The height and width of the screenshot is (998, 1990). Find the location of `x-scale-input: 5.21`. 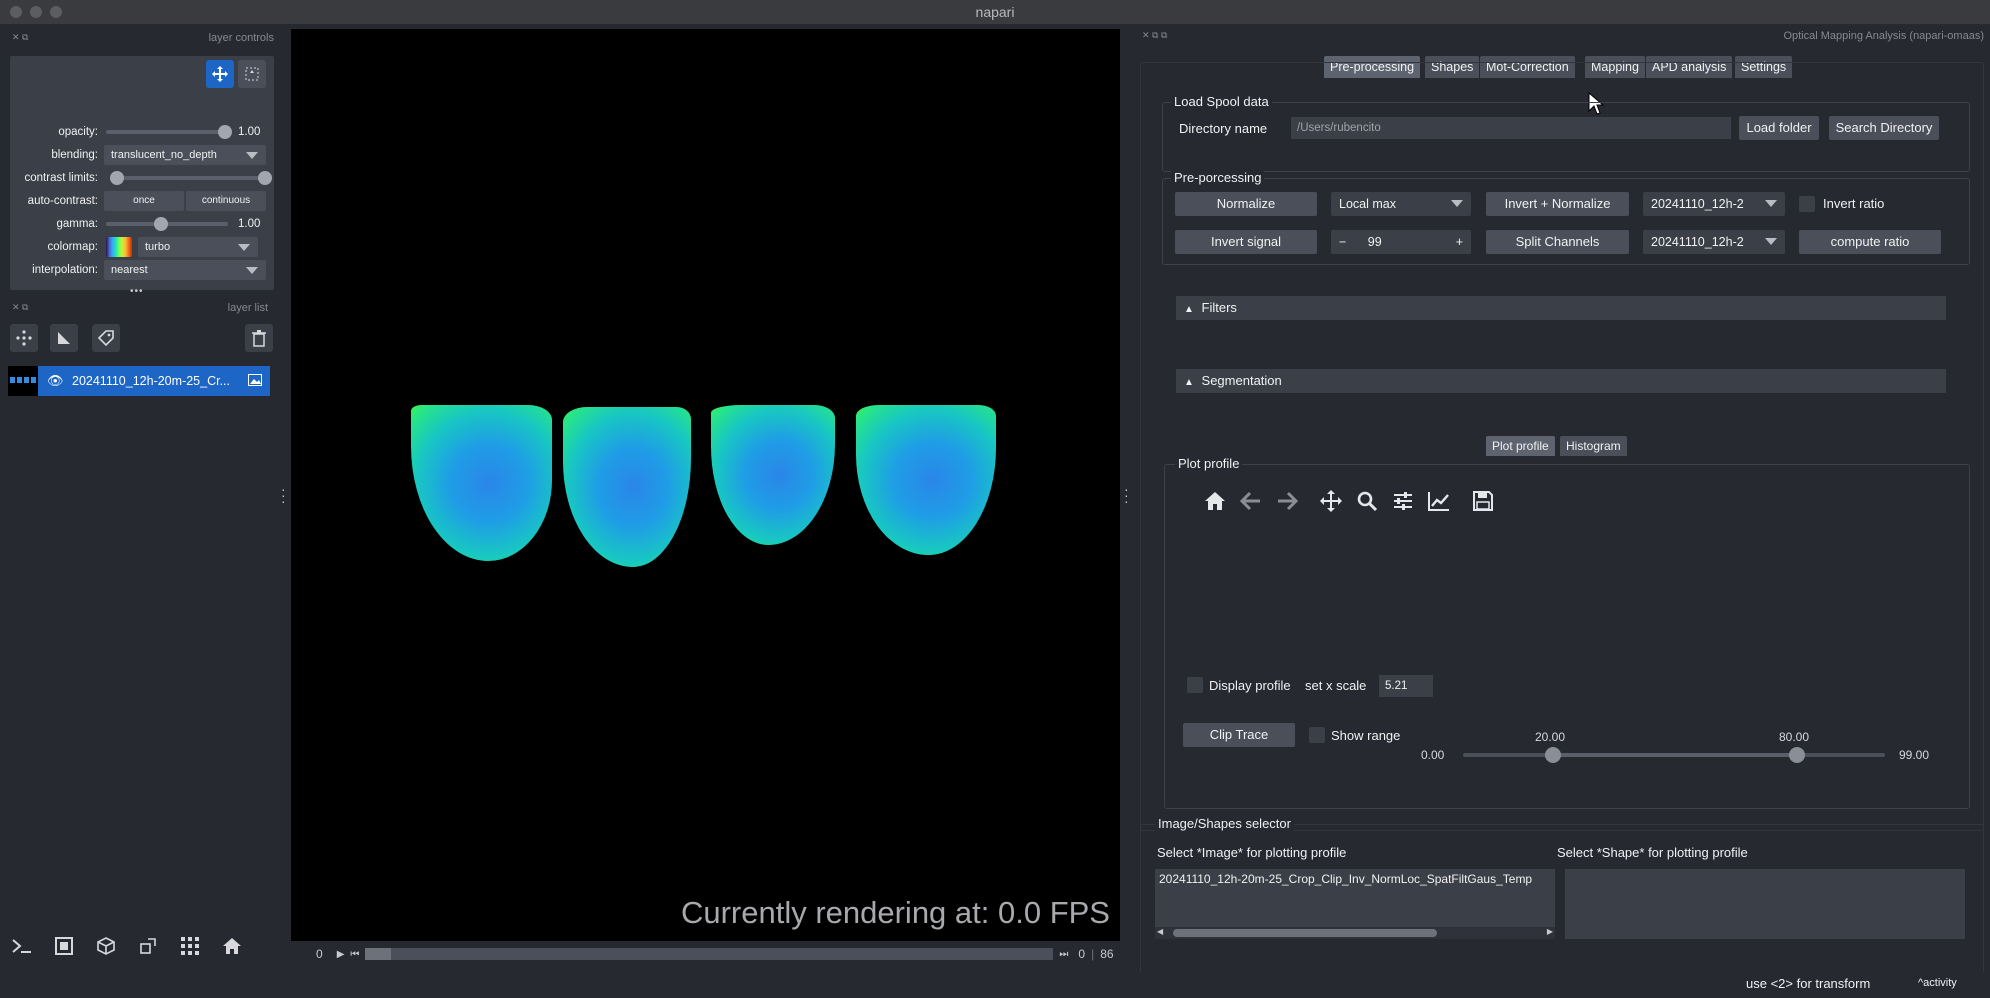

x-scale-input: 5.21 is located at coordinates (1406, 686).